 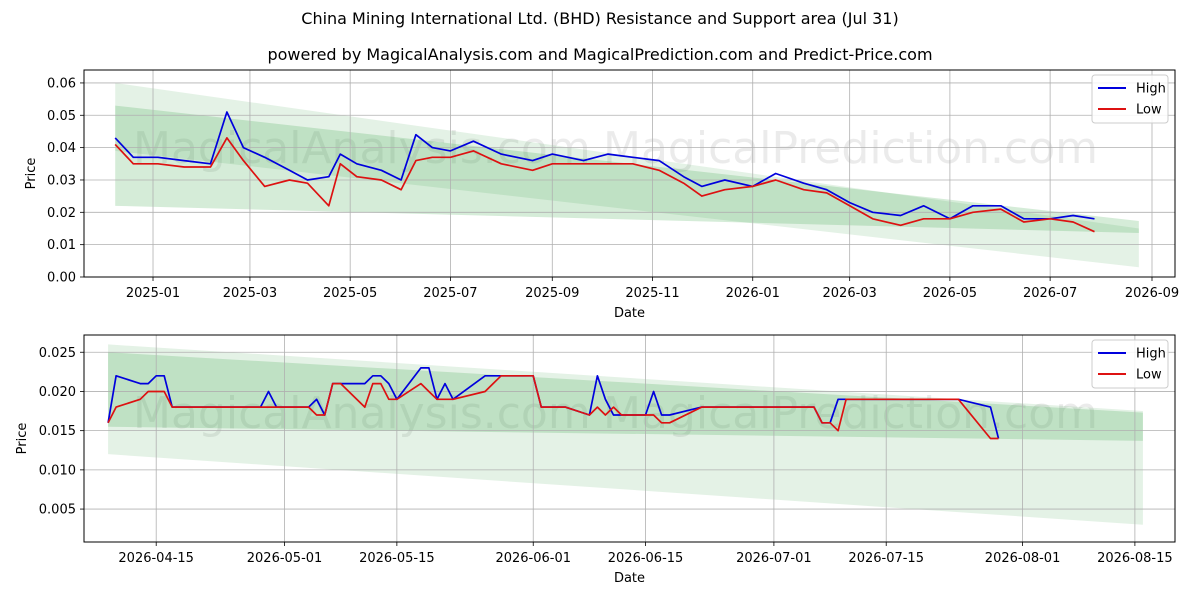 What do you see at coordinates (1050, 293) in the screenshot?
I see `x-tick-label: 2026-07` at bounding box center [1050, 293].